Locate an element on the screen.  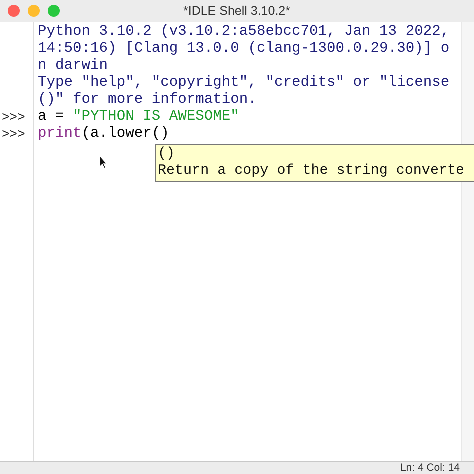
code-line: print(a.lower() is located at coordinates (104, 134).